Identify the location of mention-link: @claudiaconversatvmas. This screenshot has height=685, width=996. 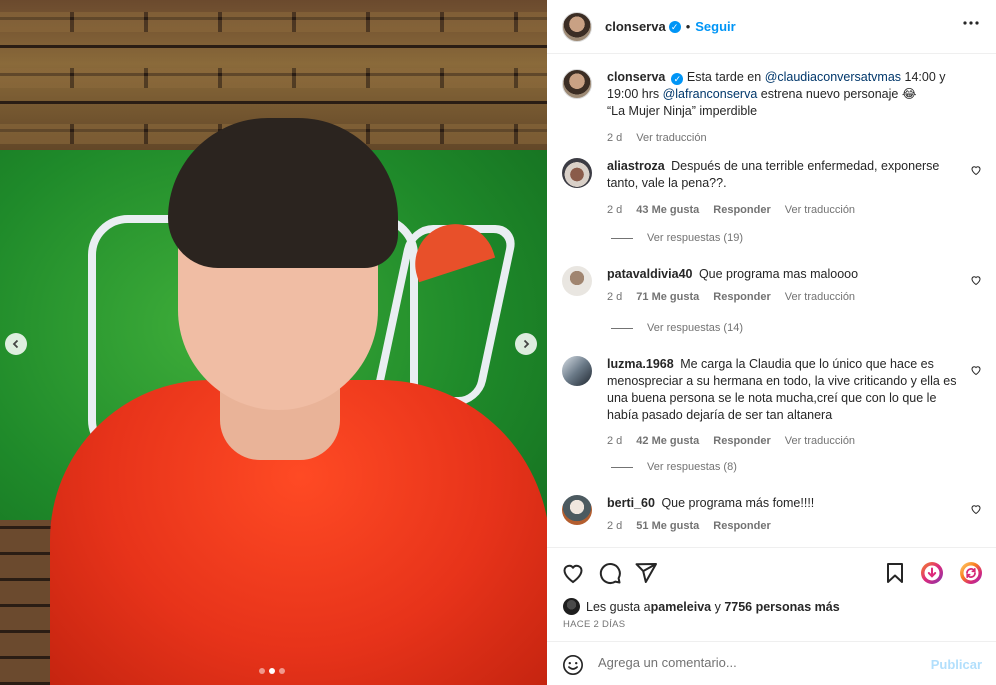
(833, 77).